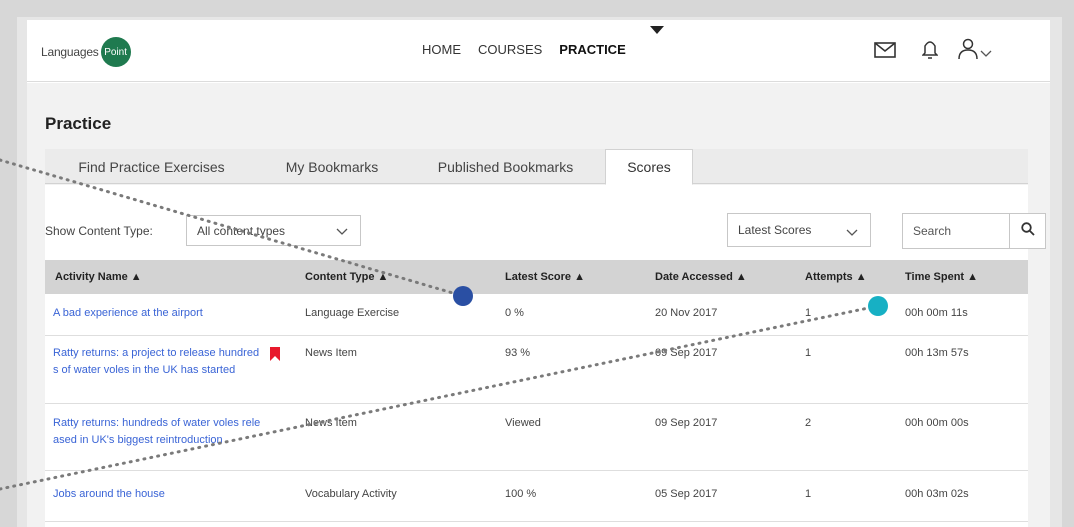  Describe the element at coordinates (836, 277) in the screenshot. I see `col-attempts: Attempts ▲` at that location.